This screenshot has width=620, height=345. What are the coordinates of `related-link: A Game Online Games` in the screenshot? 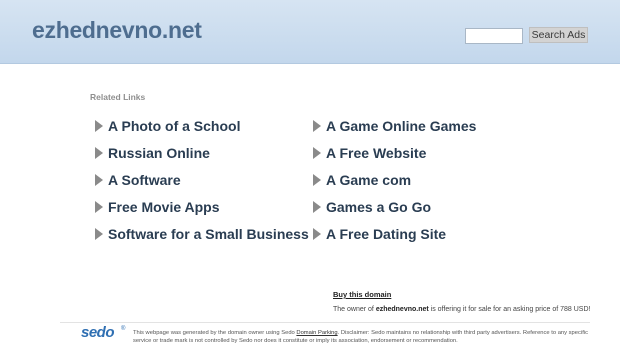 It's located at (393, 125).